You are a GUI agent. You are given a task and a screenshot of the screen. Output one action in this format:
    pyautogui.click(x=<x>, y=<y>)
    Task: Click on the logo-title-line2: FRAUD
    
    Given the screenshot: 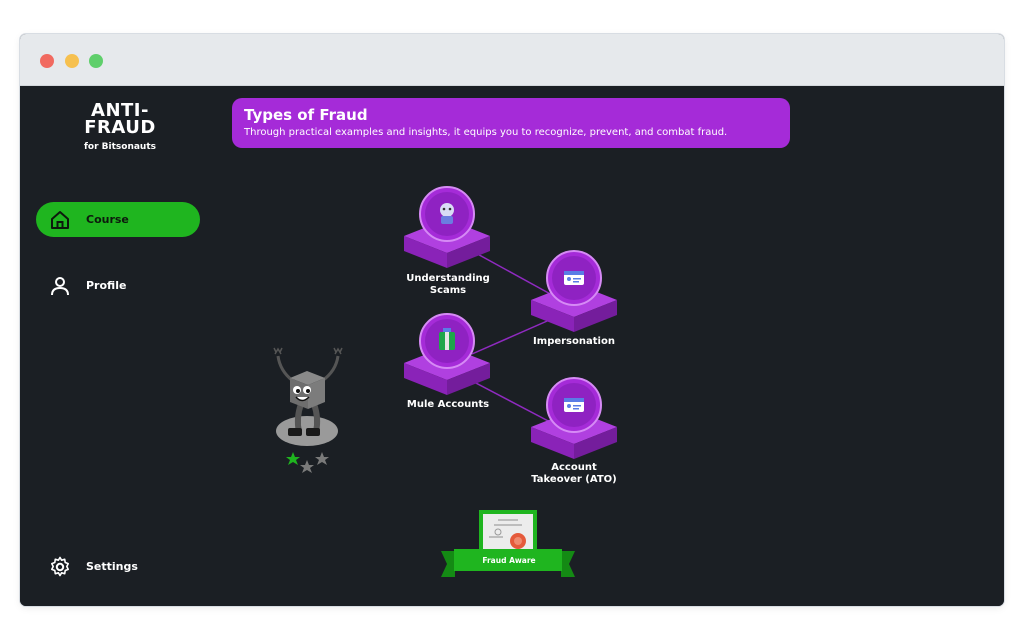 What is the action you would take?
    pyautogui.click(x=120, y=127)
    